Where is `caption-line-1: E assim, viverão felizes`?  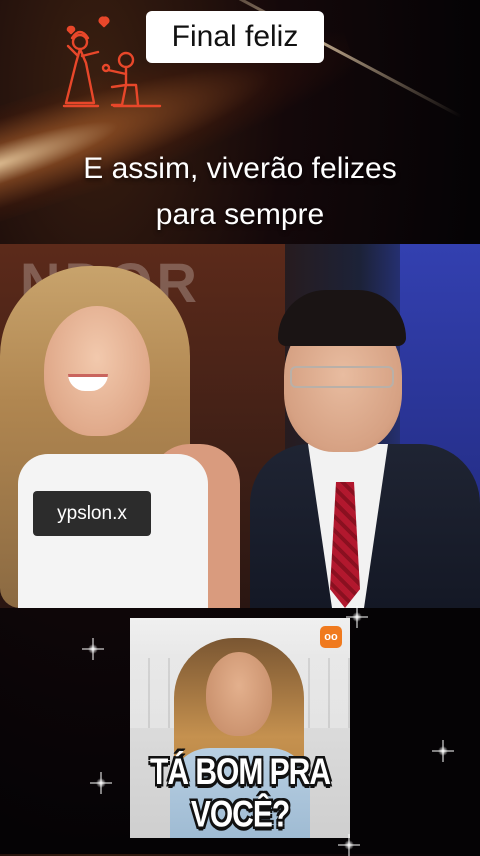 caption-line-1: E assim, viverão felizes is located at coordinates (240, 168).